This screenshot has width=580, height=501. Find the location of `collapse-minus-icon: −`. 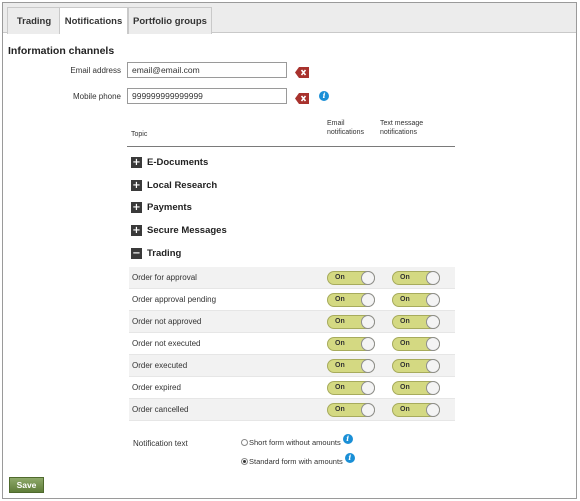

collapse-minus-icon: − is located at coordinates (136, 253).